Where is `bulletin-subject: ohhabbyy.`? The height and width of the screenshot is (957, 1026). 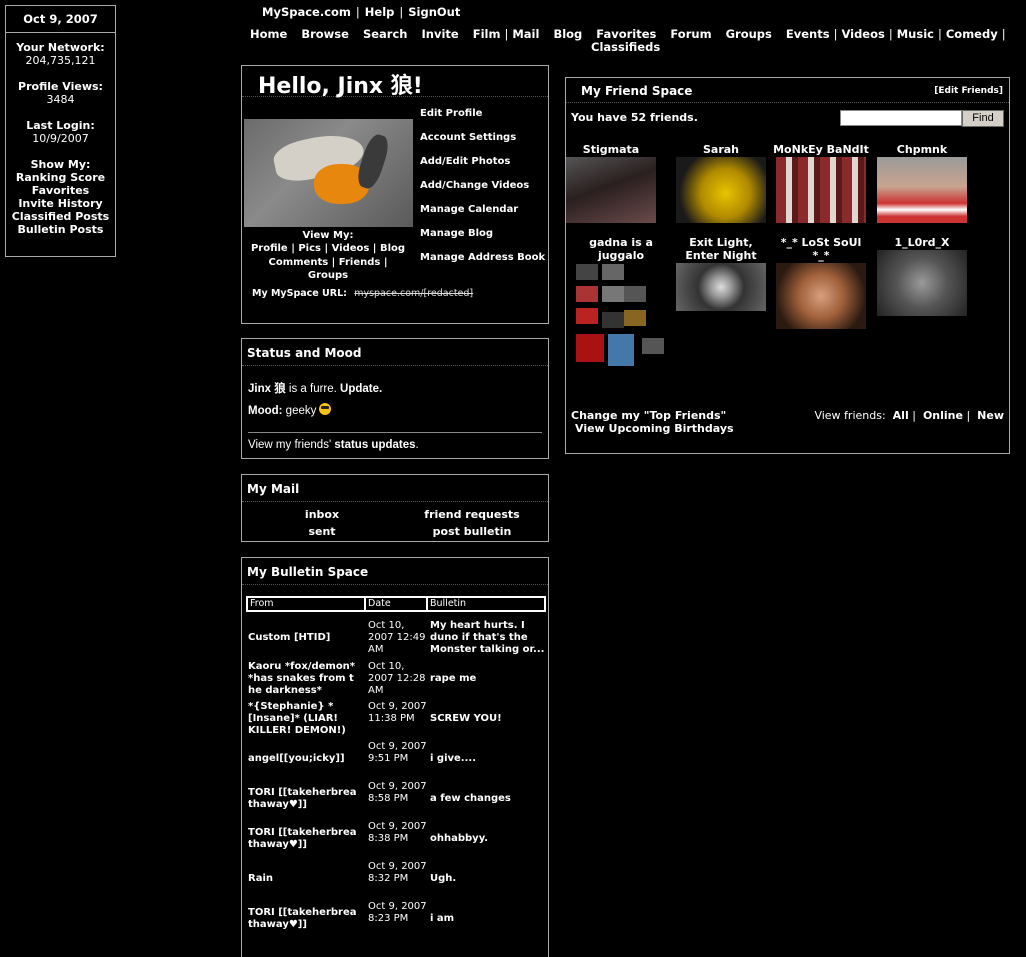 bulletin-subject: ohhabbyy. is located at coordinates (488, 839).